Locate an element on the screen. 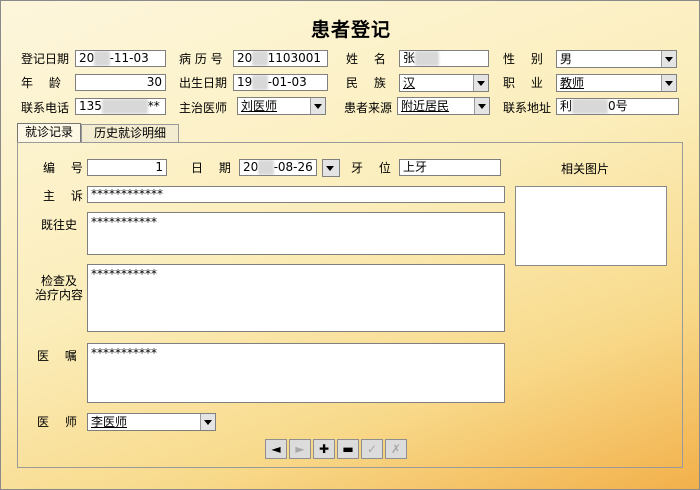 This screenshot has height=490, width=700. history-label: 既往史 is located at coordinates (59, 225).